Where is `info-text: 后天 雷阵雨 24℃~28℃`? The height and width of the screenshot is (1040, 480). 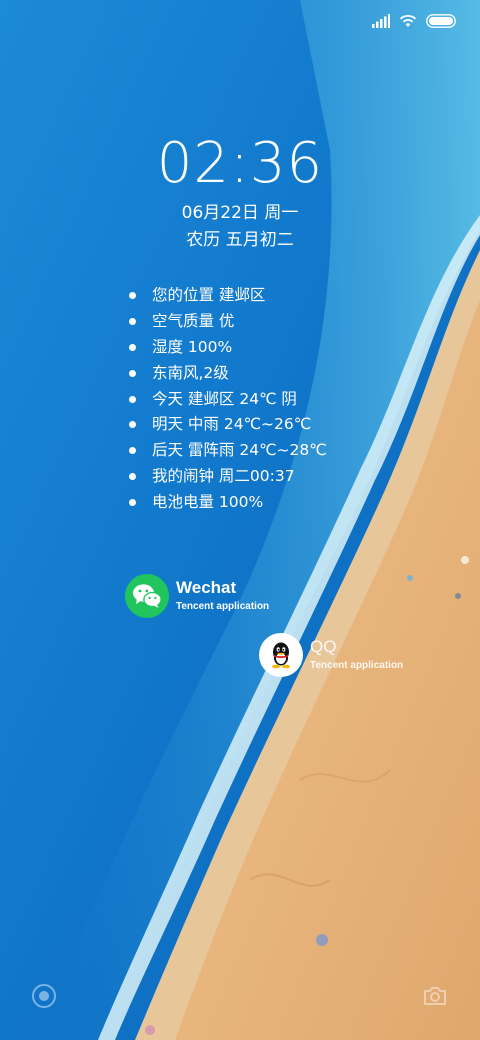 info-text: 后天 雷阵雨 24℃~28℃ is located at coordinates (239, 450).